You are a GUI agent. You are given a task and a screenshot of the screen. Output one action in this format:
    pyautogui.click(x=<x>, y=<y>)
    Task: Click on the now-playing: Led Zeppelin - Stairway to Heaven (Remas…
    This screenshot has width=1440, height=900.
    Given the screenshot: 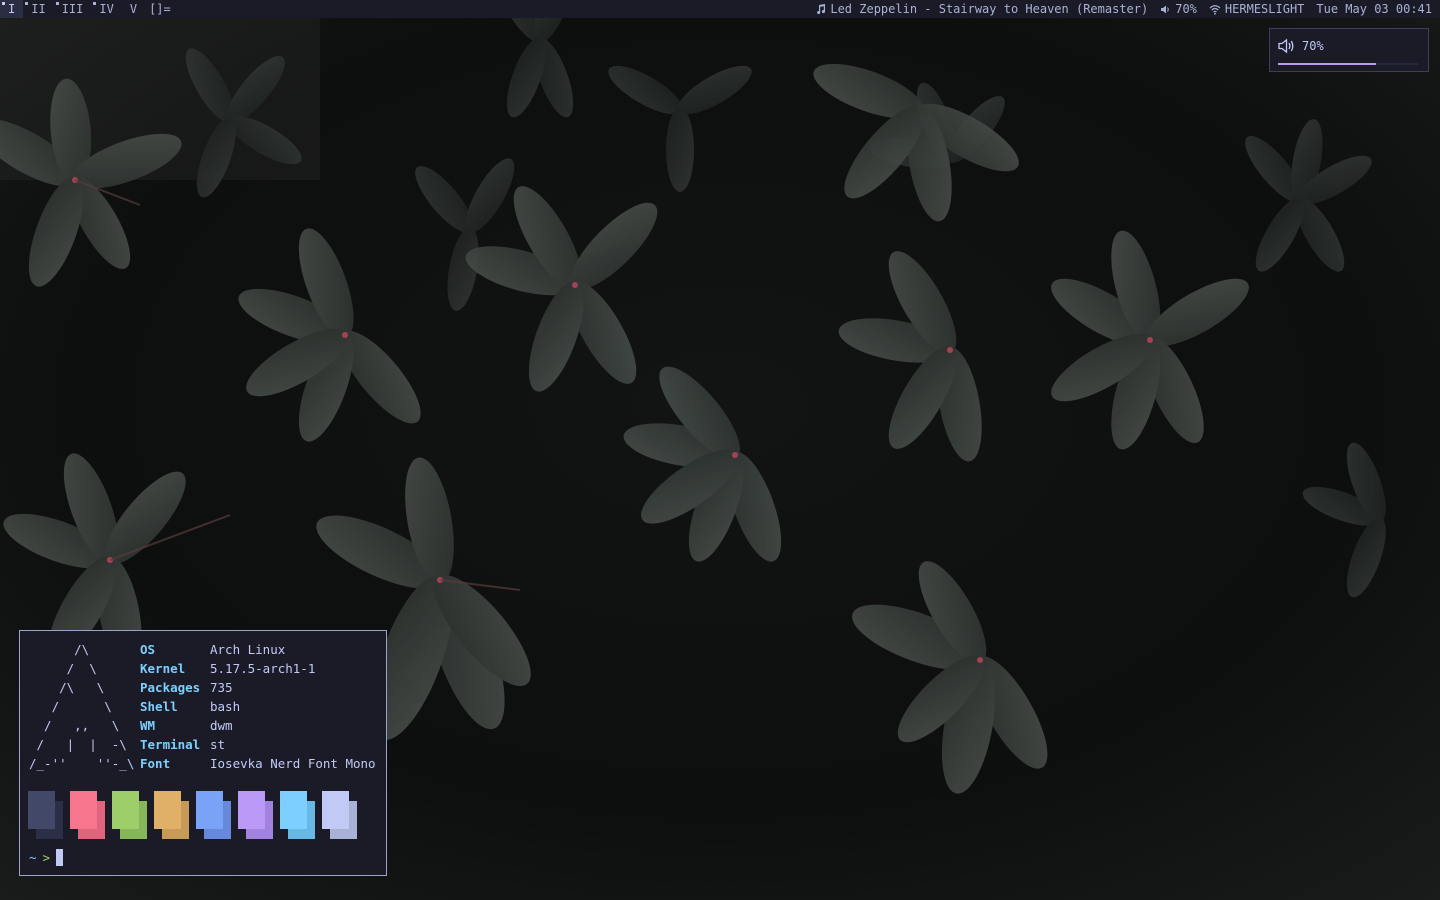 What is the action you would take?
    pyautogui.click(x=989, y=9)
    